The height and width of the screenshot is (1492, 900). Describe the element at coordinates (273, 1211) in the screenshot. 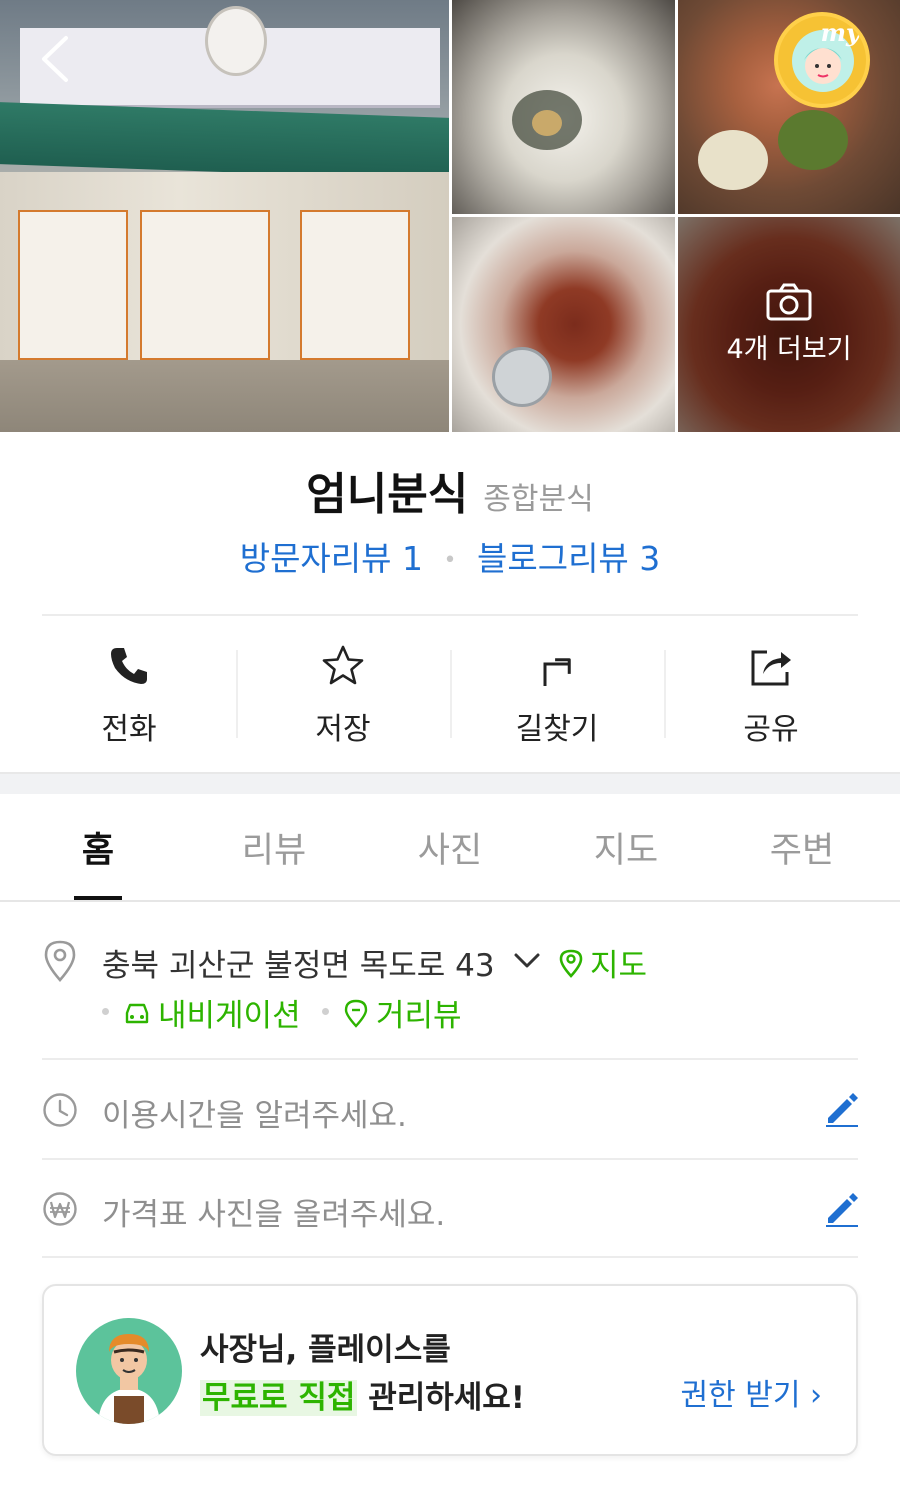

I see `price-prompt: 가격표 사진을 올려주세요.` at that location.